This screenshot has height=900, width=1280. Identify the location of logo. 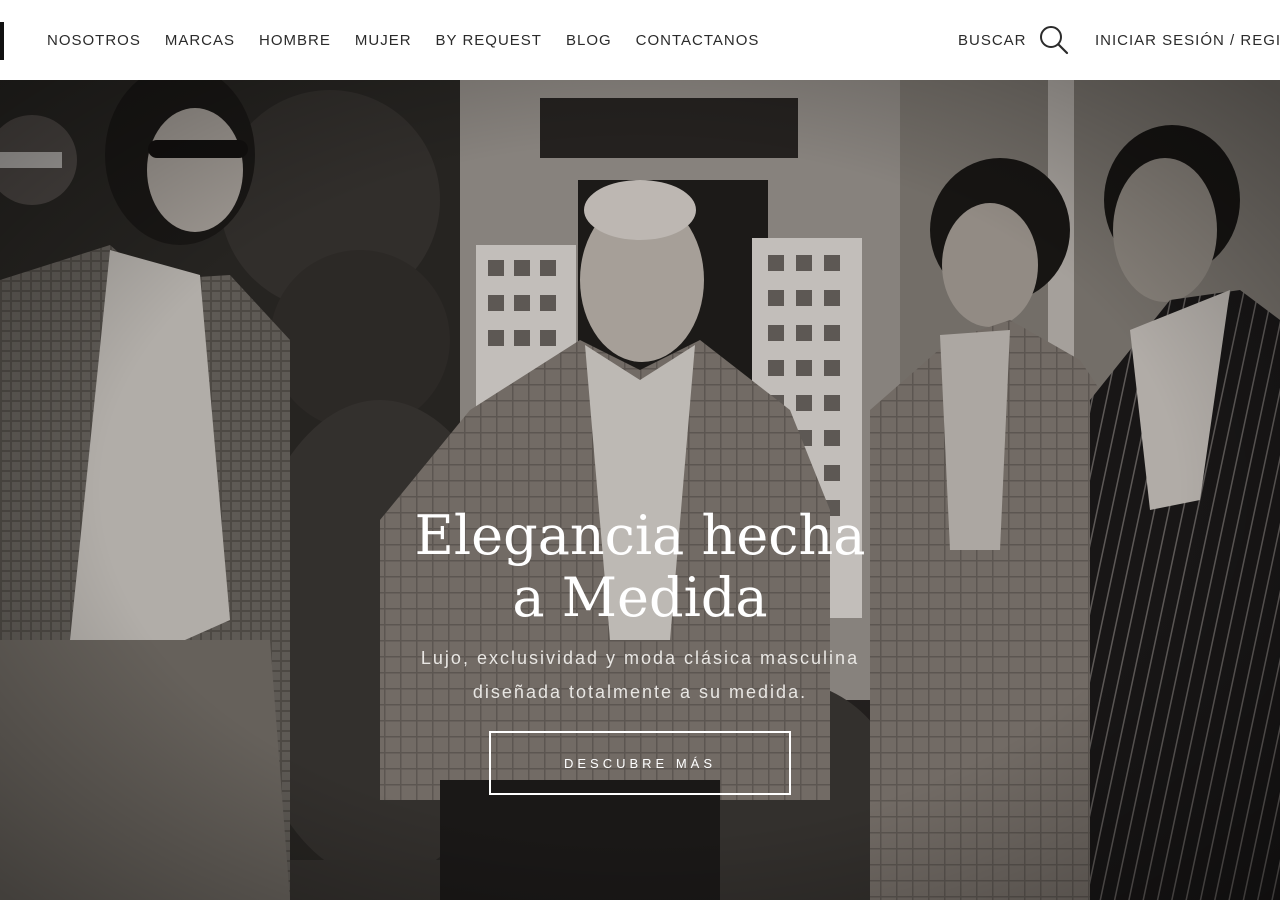
(3, 41).